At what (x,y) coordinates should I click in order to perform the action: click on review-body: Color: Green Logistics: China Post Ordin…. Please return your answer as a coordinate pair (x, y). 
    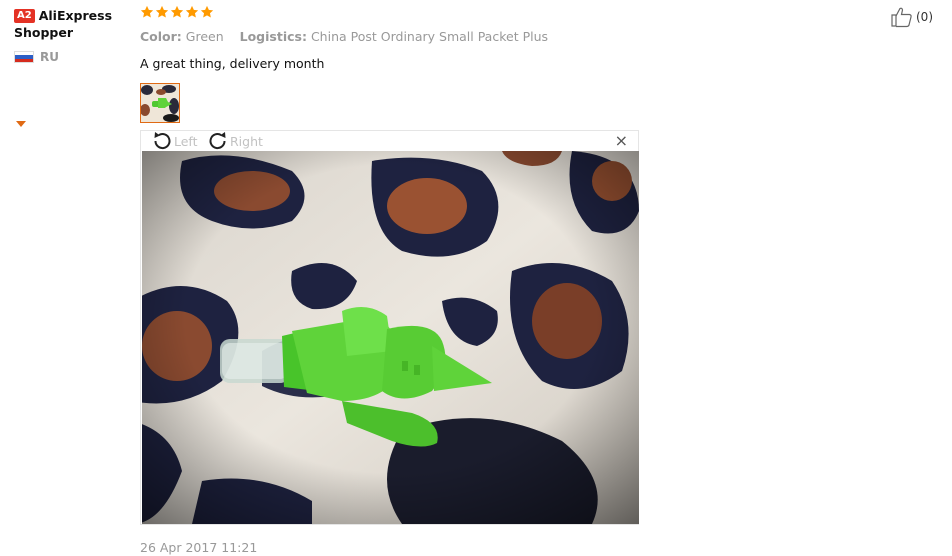
    Looking at the image, I should click on (390, 64).